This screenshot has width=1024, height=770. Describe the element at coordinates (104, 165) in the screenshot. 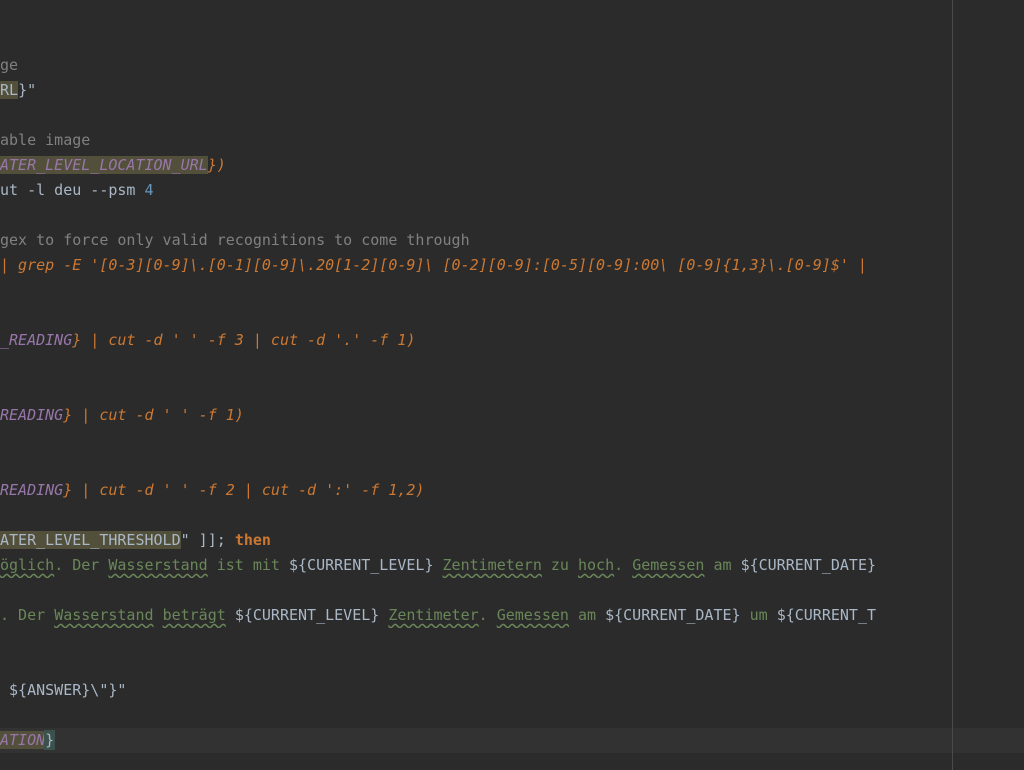

I see `code-token: ATER_LEVEL_LOCATION_URL` at that location.